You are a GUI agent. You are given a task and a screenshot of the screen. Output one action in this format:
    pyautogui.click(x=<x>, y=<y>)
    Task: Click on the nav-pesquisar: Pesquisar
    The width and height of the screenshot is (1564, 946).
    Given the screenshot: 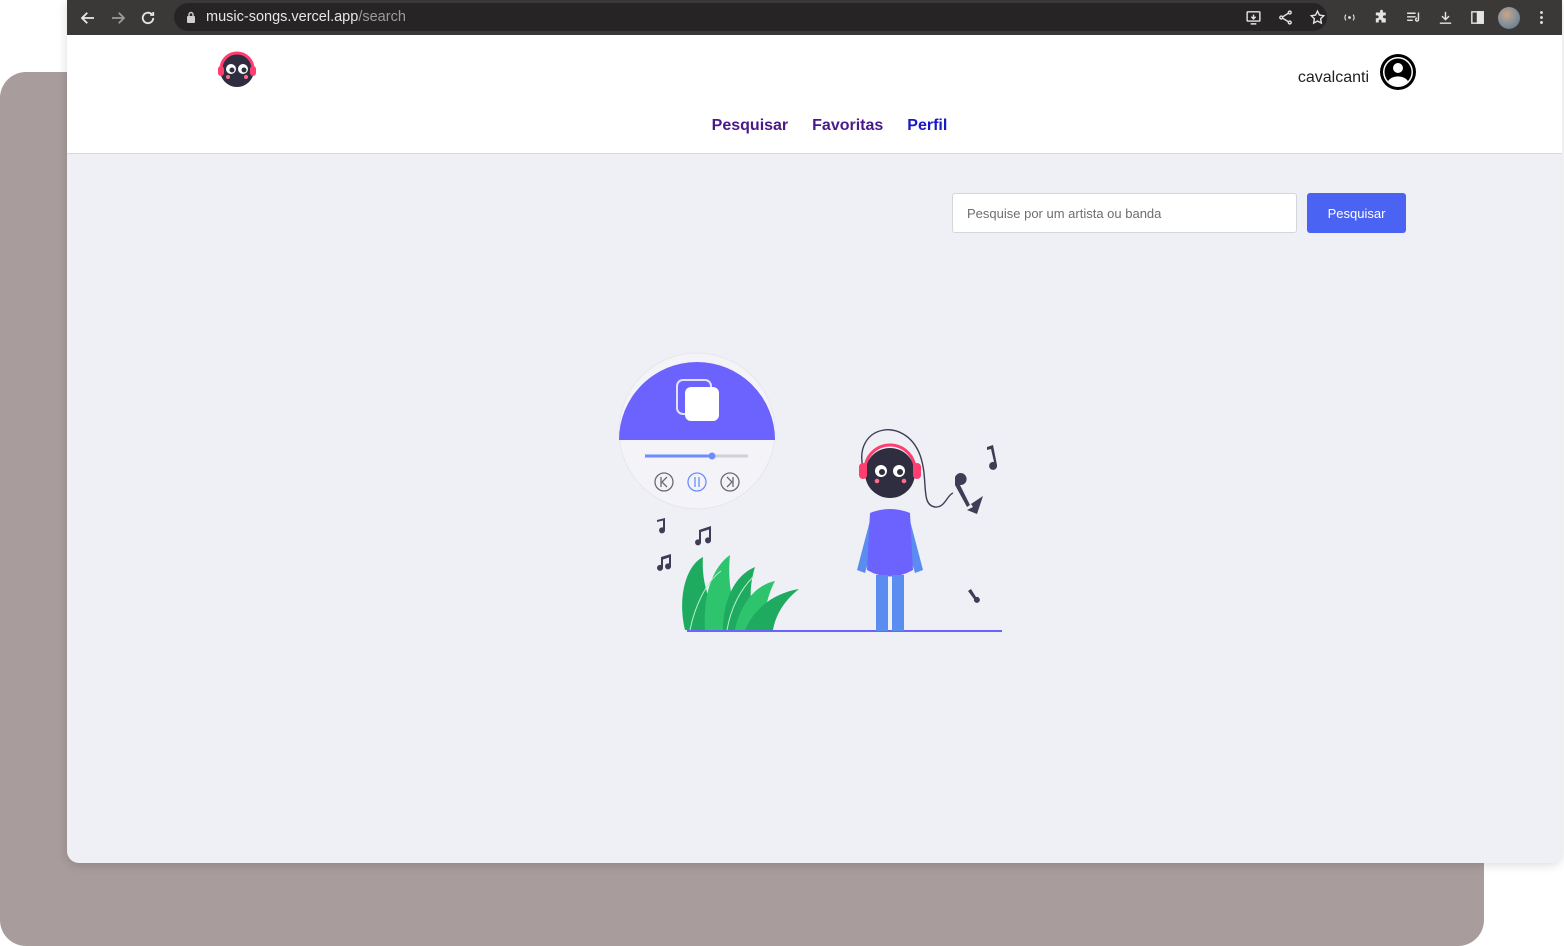 What is the action you would take?
    pyautogui.click(x=750, y=126)
    